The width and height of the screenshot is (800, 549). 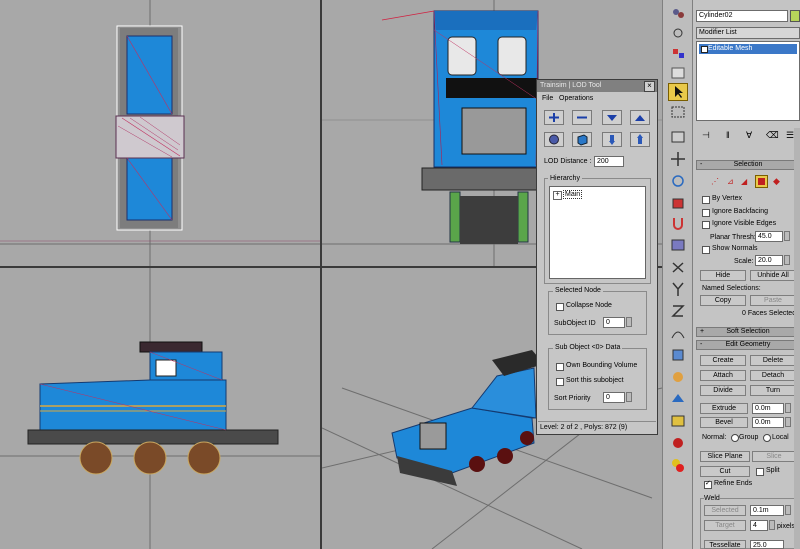 I want to click on refine-ends-checkbox: ✓, so click(x=708, y=484).